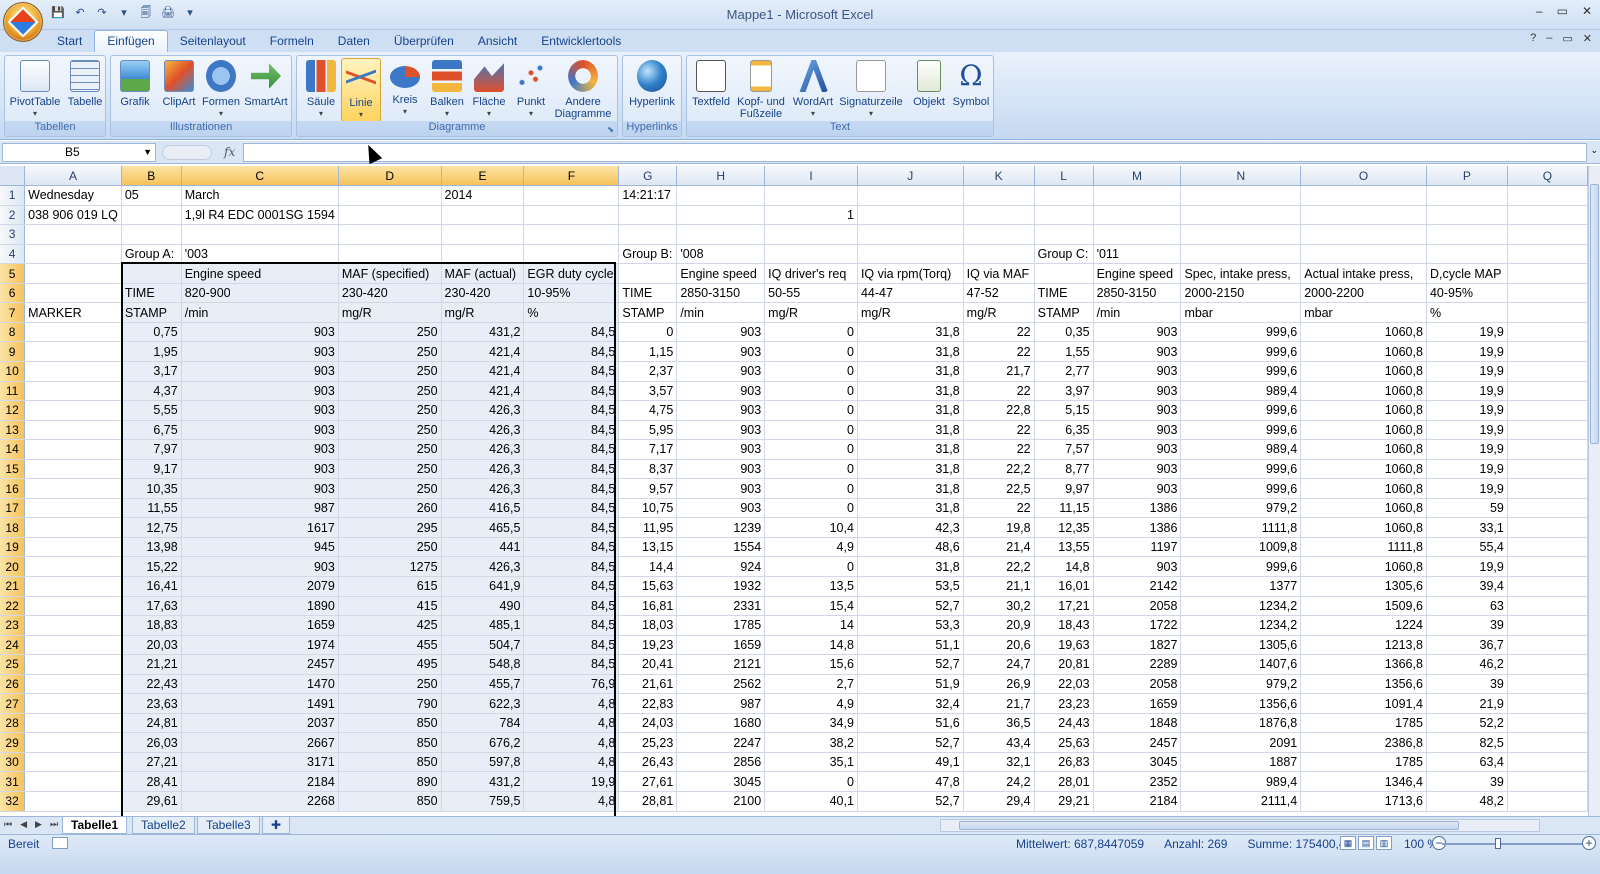 This screenshot has height=874, width=1600. I want to click on cell: 1713,6, so click(1363, 801).